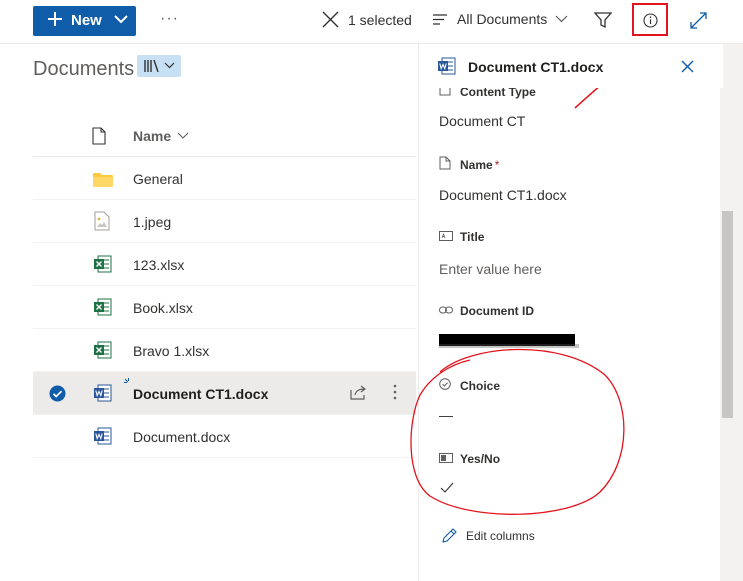  What do you see at coordinates (163, 308) in the screenshot?
I see `item-name: Book.xlsx` at bounding box center [163, 308].